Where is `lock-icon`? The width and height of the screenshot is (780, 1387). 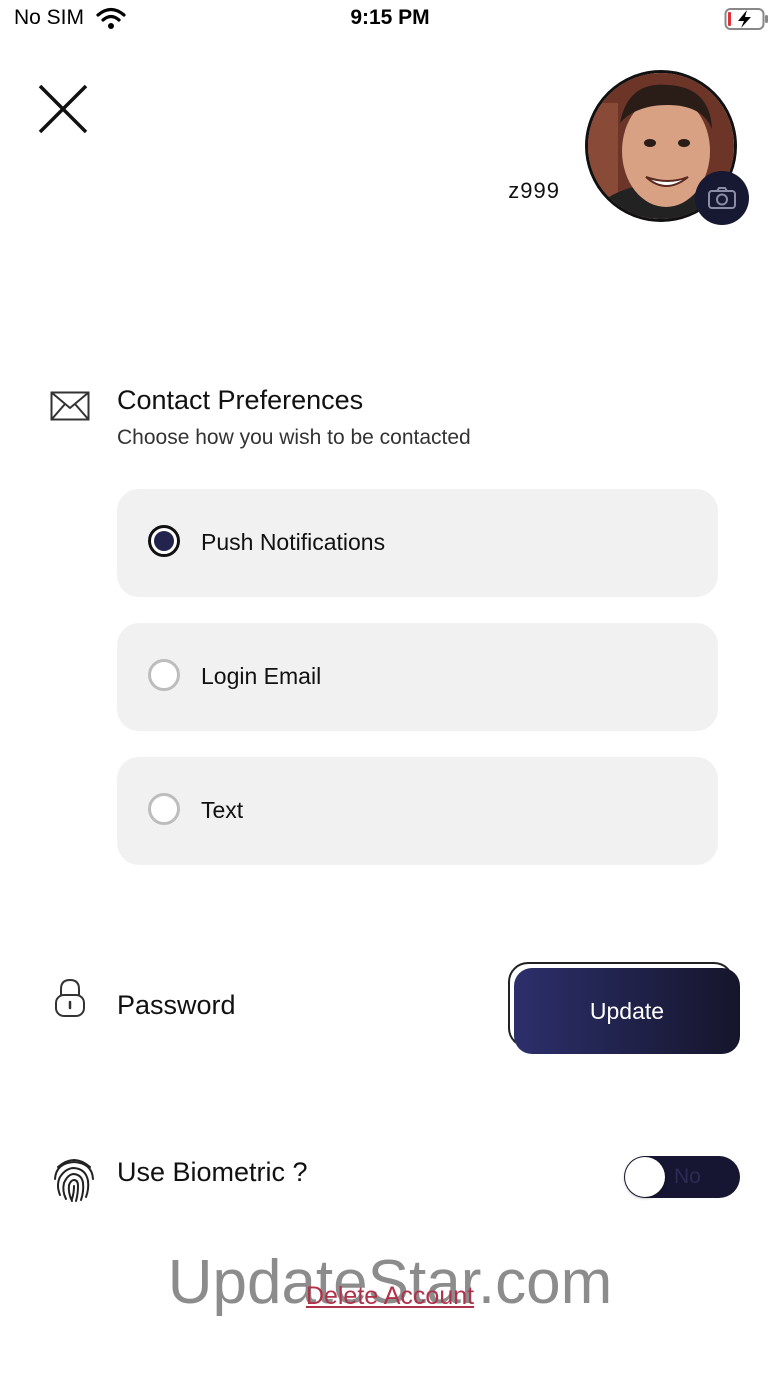 lock-icon is located at coordinates (70, 1000).